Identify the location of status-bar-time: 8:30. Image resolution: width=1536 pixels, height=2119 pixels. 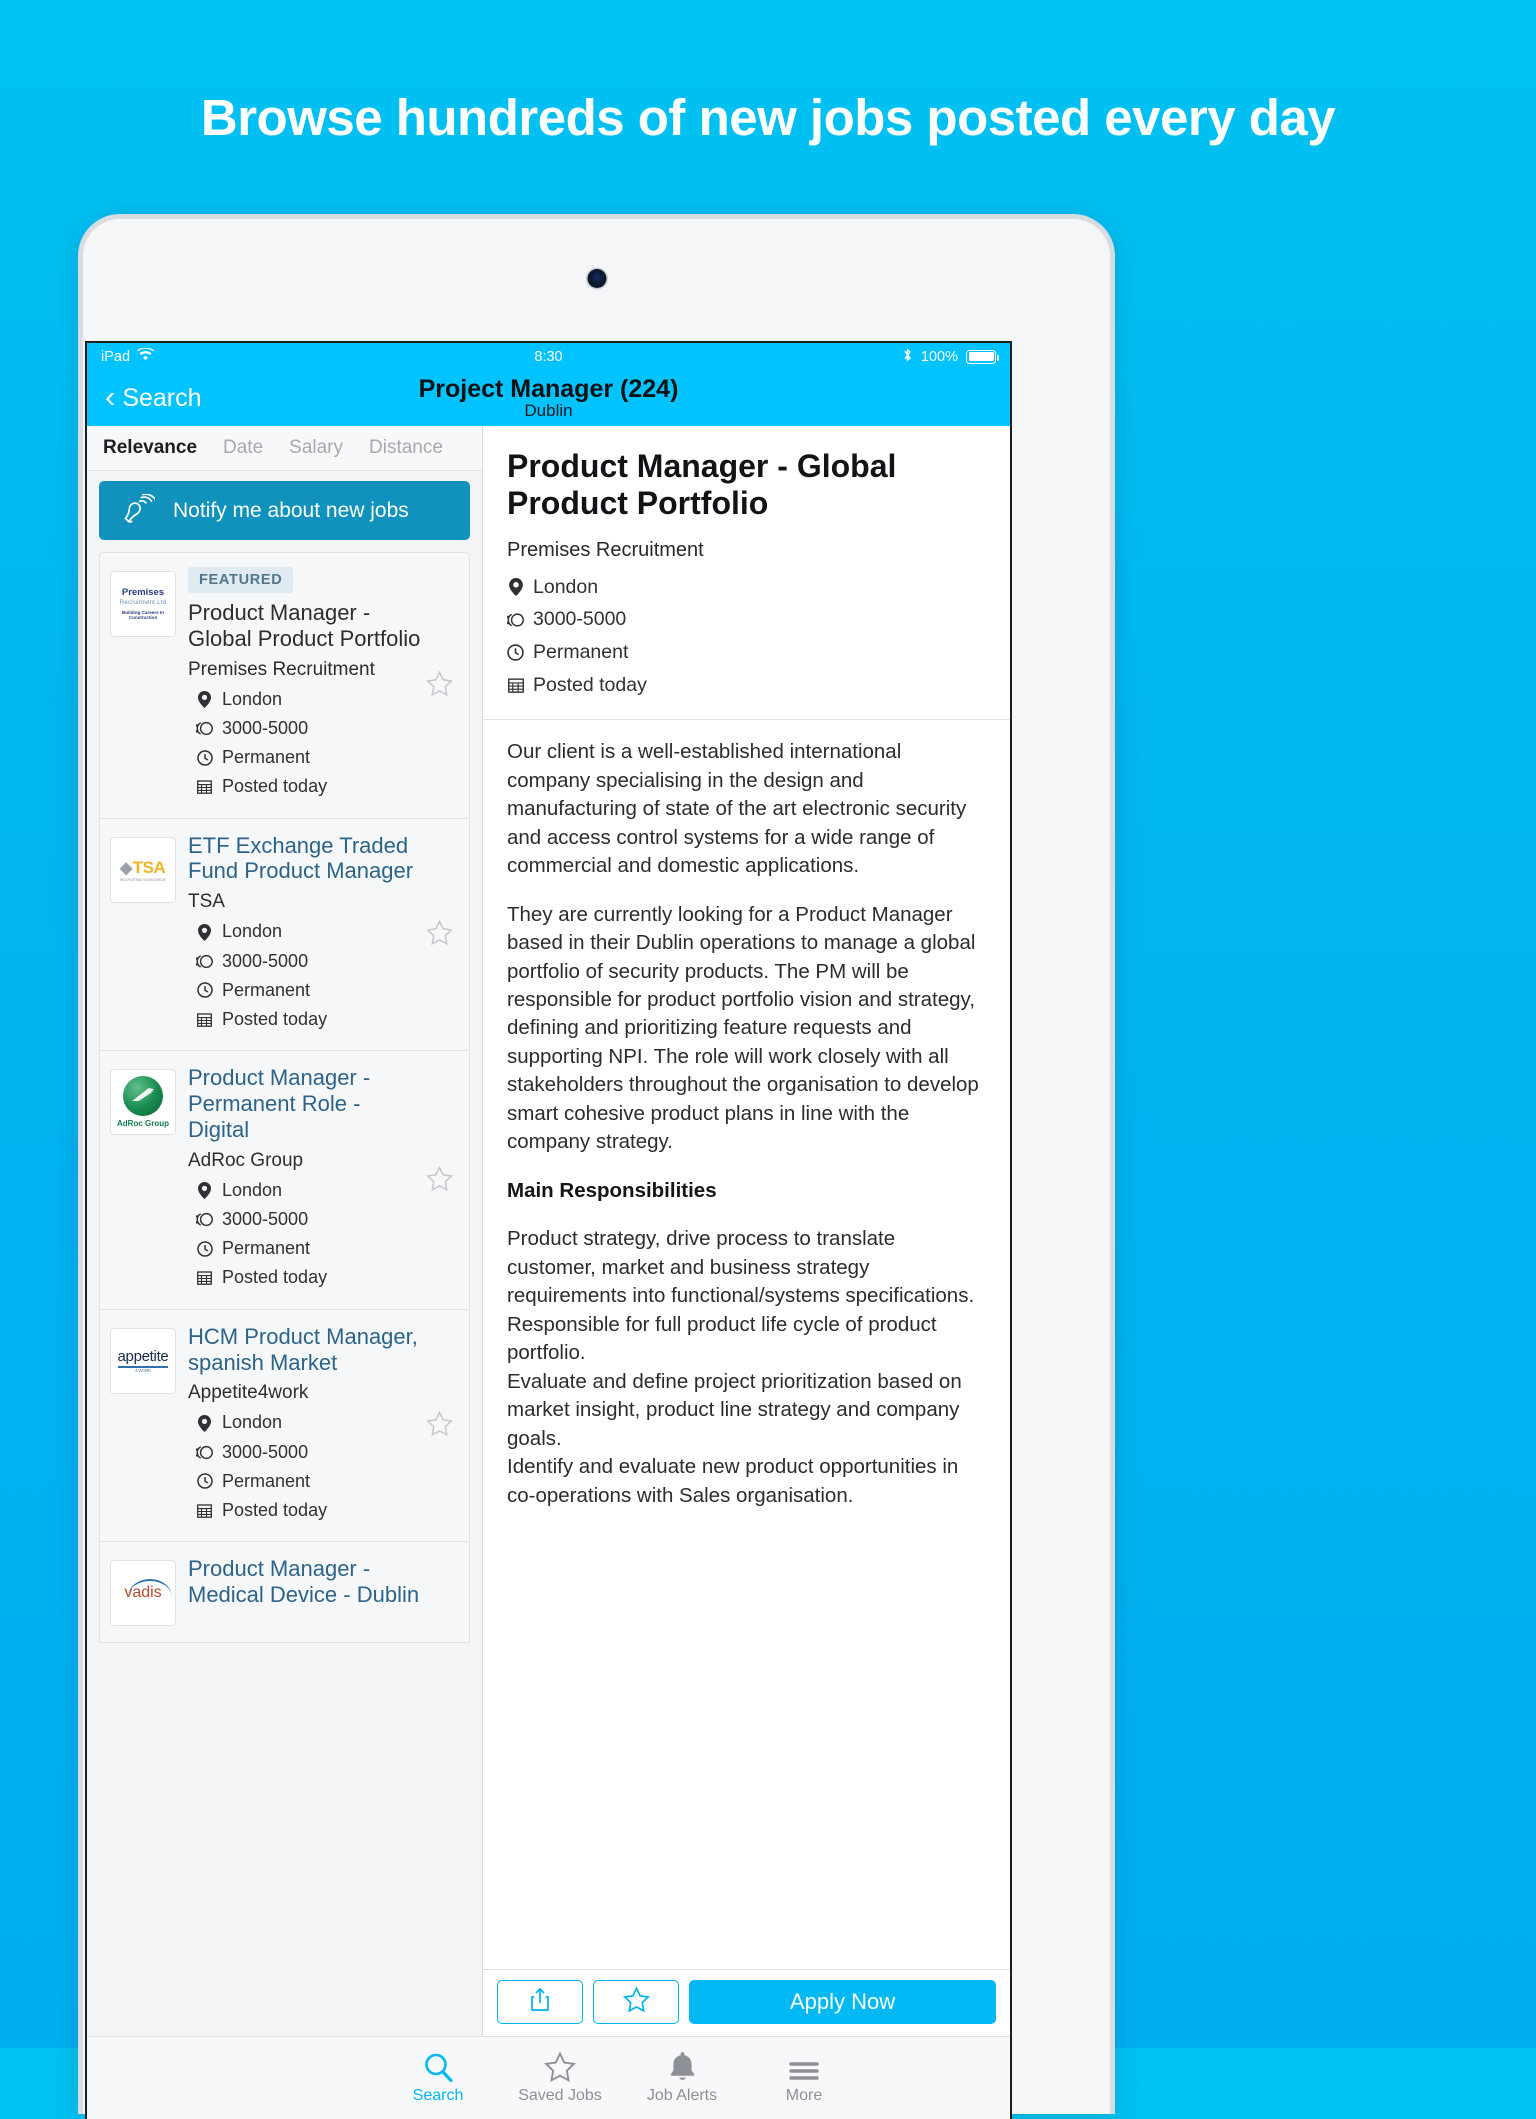
(548, 356).